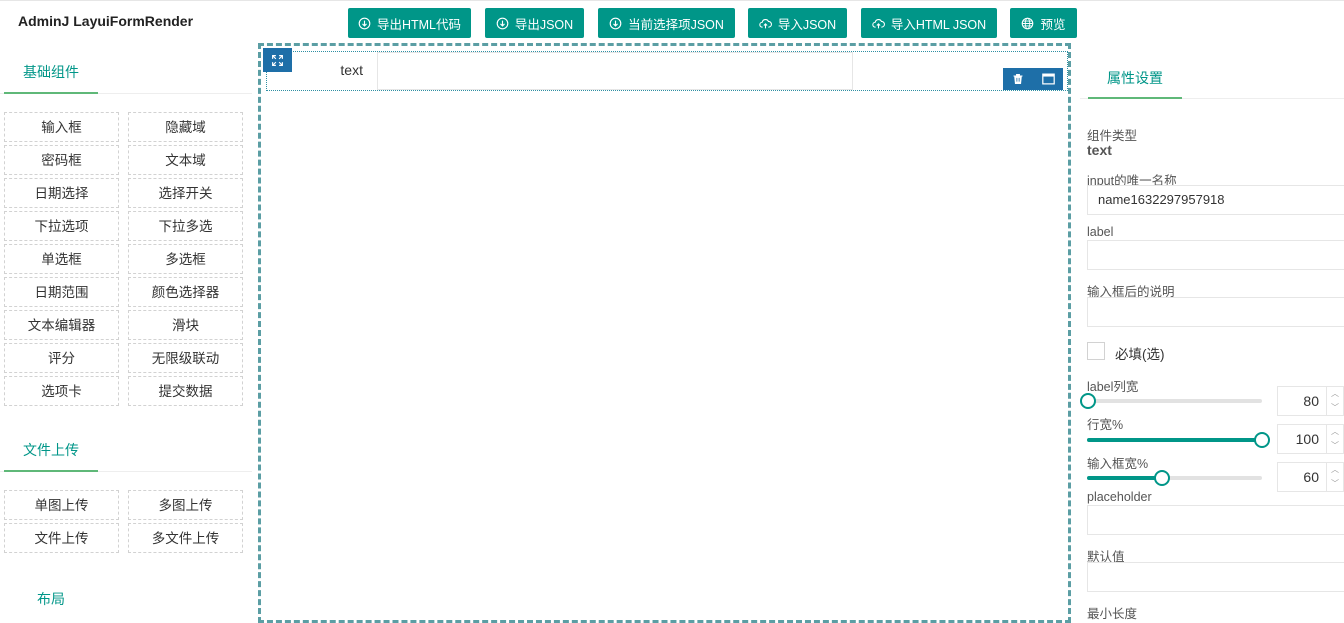 This screenshot has width=1344, height=623. Describe the element at coordinates (126, 447) in the screenshot. I see `file-upload-tab: 文件上传` at that location.